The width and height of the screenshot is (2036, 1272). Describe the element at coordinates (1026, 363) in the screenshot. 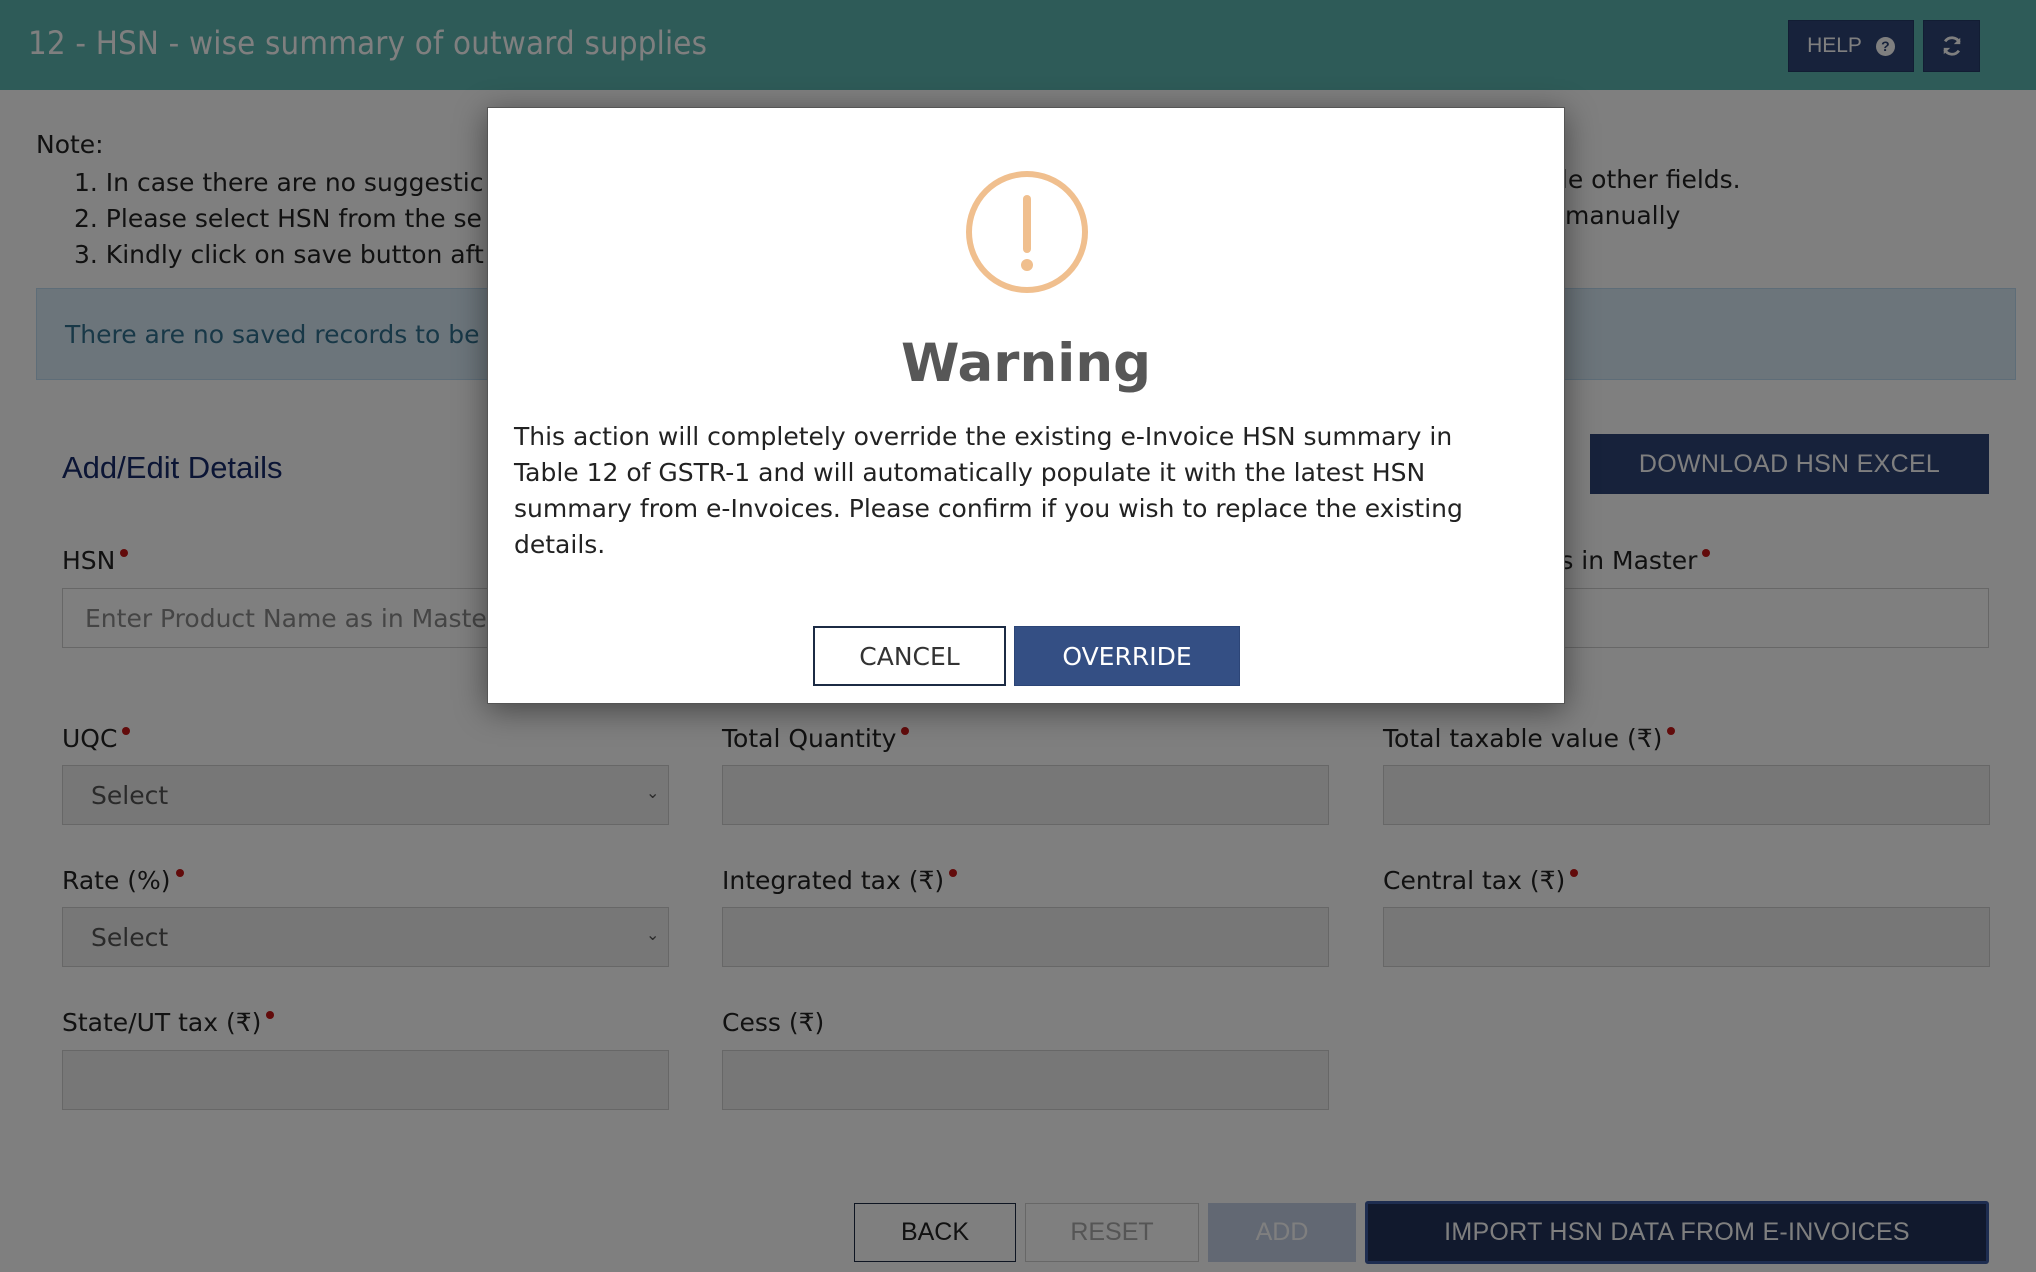

I see `dialog-title: Warning` at that location.